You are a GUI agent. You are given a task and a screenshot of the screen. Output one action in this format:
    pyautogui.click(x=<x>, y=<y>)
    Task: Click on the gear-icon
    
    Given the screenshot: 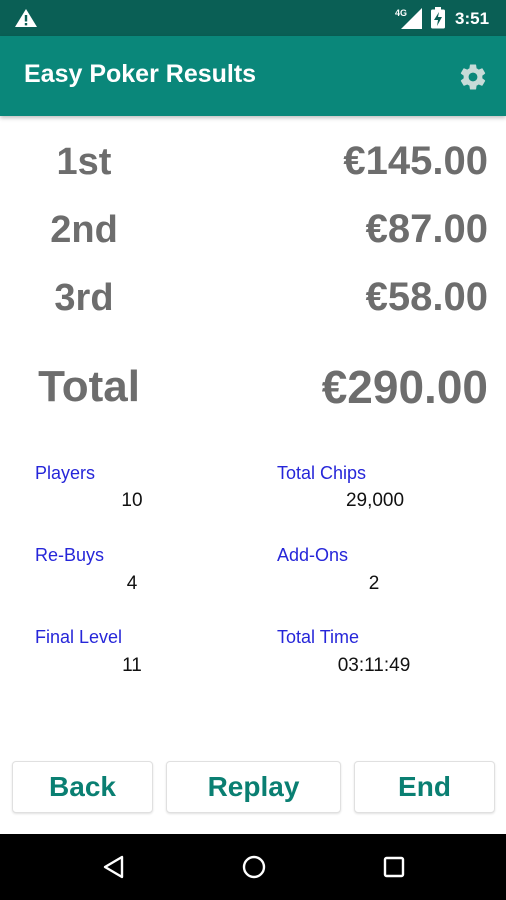 What is the action you would take?
    pyautogui.click(x=473, y=77)
    